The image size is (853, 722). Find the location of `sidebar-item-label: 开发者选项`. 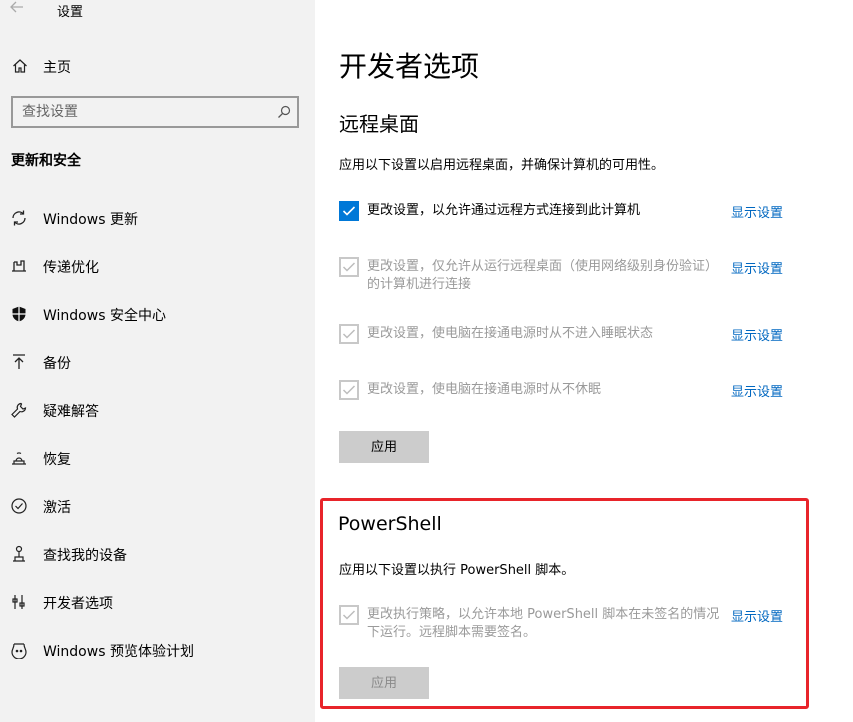

sidebar-item-label: 开发者选项 is located at coordinates (78, 604).